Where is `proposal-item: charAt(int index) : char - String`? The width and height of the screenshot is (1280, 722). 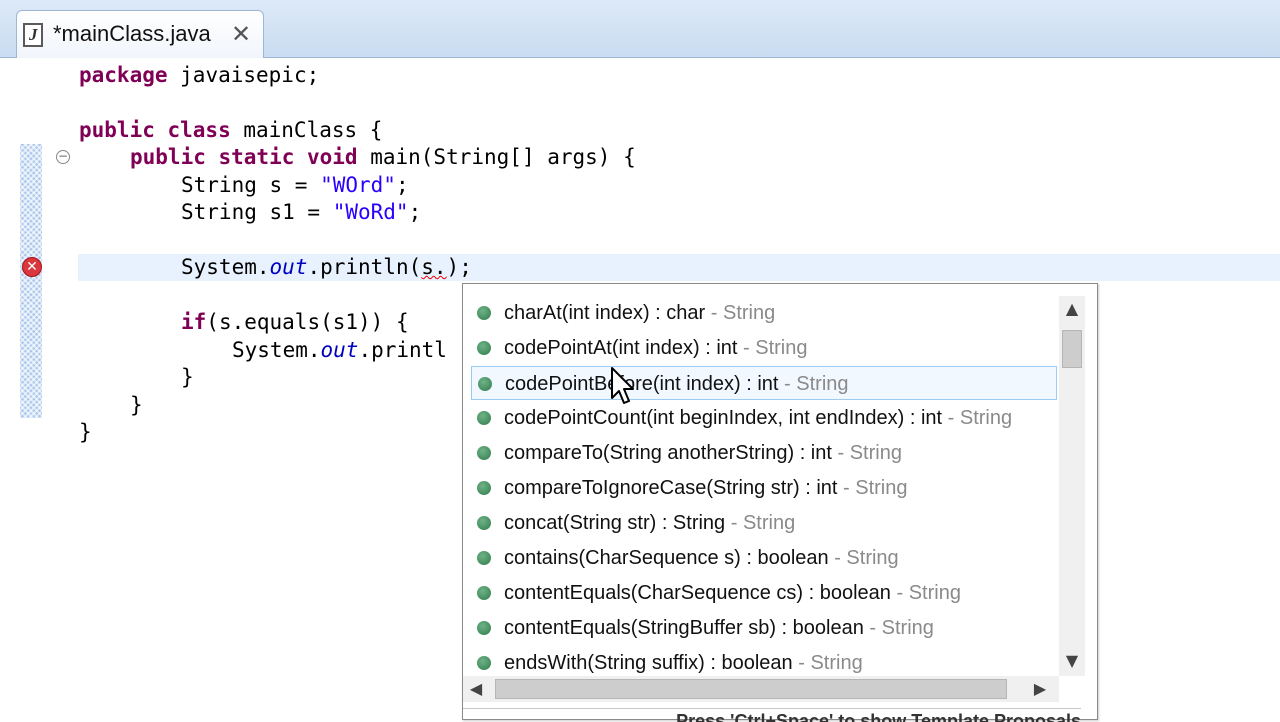 proposal-item: charAt(int index) : char - String is located at coordinates (764, 313).